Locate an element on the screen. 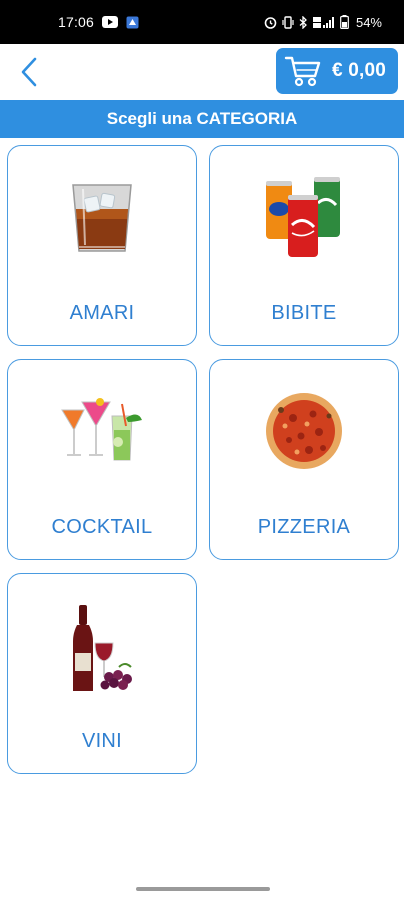 The height and width of the screenshot is (900, 404). battery-percentage: 54% is located at coordinates (368, 22).